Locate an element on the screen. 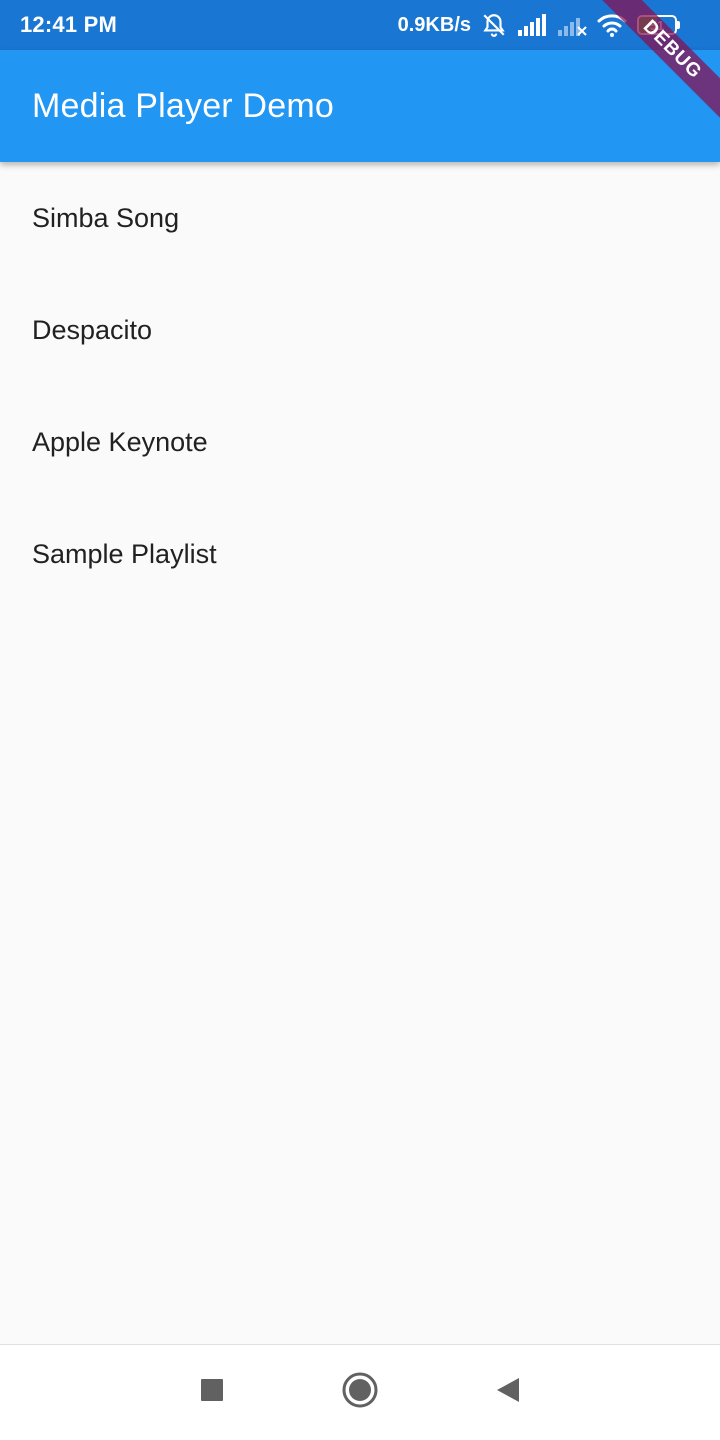 This screenshot has width=720, height=1440. home-button is located at coordinates (360, 1393).